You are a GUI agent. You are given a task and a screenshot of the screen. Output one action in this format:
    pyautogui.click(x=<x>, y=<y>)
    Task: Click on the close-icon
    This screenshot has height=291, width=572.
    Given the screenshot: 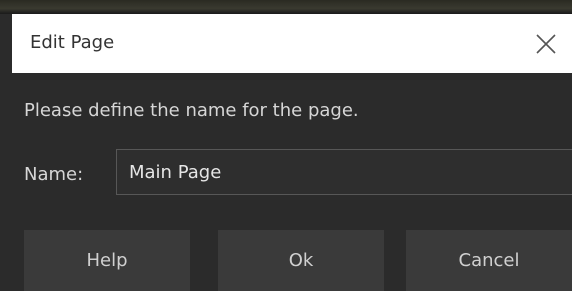 What is the action you would take?
    pyautogui.click(x=546, y=44)
    